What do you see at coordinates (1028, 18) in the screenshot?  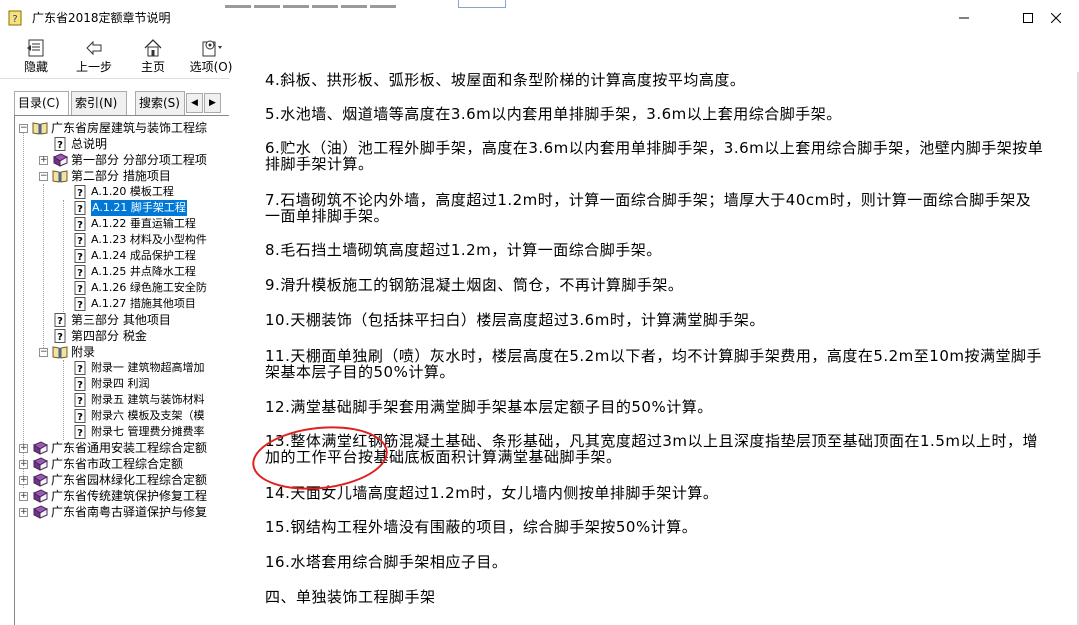 I see `maximize-icon` at bounding box center [1028, 18].